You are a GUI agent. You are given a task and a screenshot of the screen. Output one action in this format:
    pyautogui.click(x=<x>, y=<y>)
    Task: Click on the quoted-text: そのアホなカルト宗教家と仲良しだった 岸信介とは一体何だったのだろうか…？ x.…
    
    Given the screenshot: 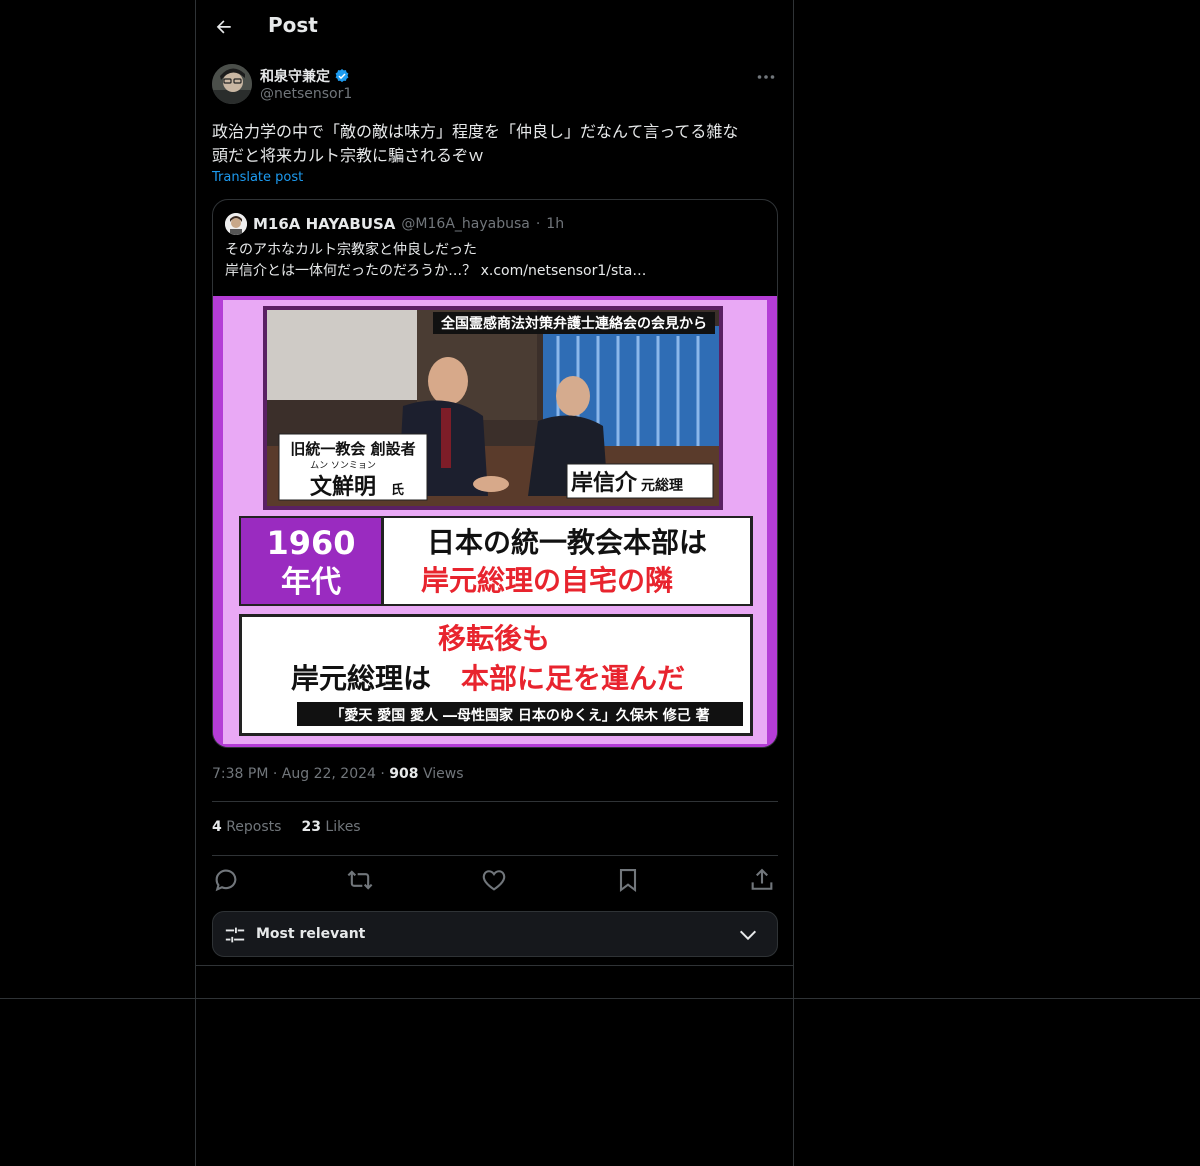 What is the action you would take?
    pyautogui.click(x=495, y=261)
    